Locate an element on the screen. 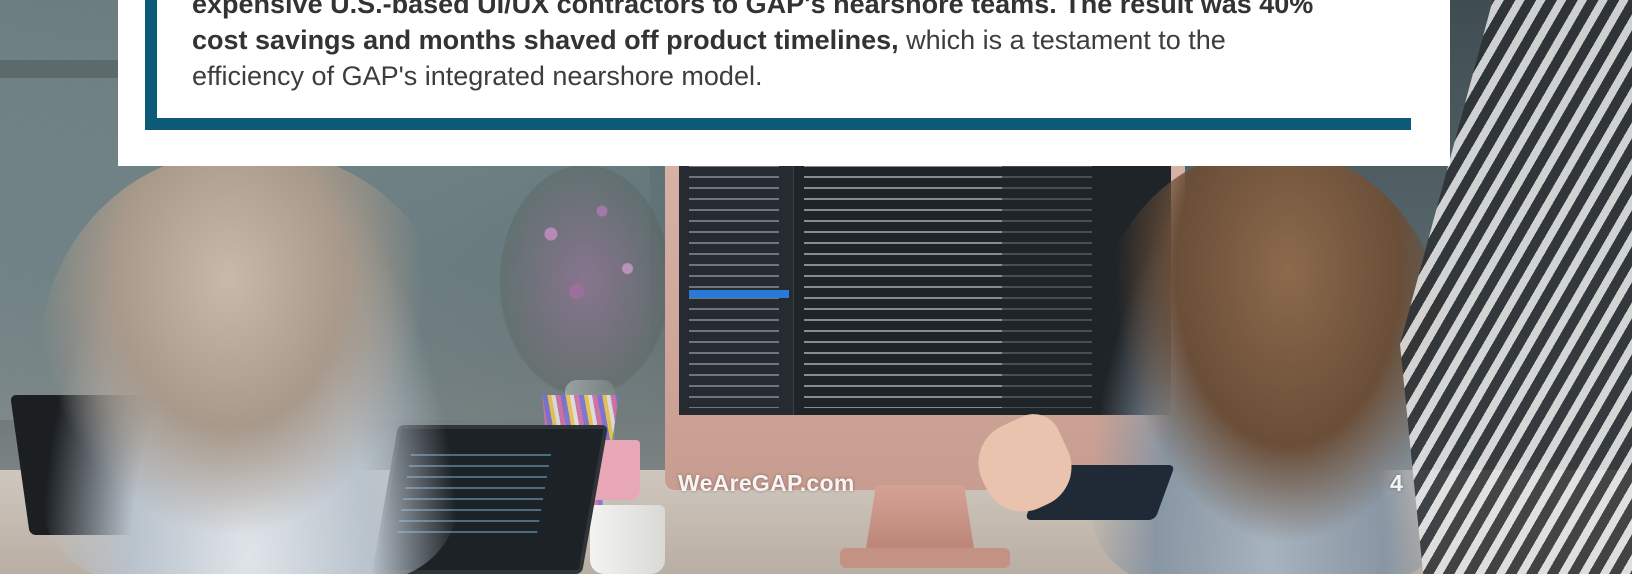 This screenshot has width=1632, height=574. flower-bouquet is located at coordinates (585, 280).